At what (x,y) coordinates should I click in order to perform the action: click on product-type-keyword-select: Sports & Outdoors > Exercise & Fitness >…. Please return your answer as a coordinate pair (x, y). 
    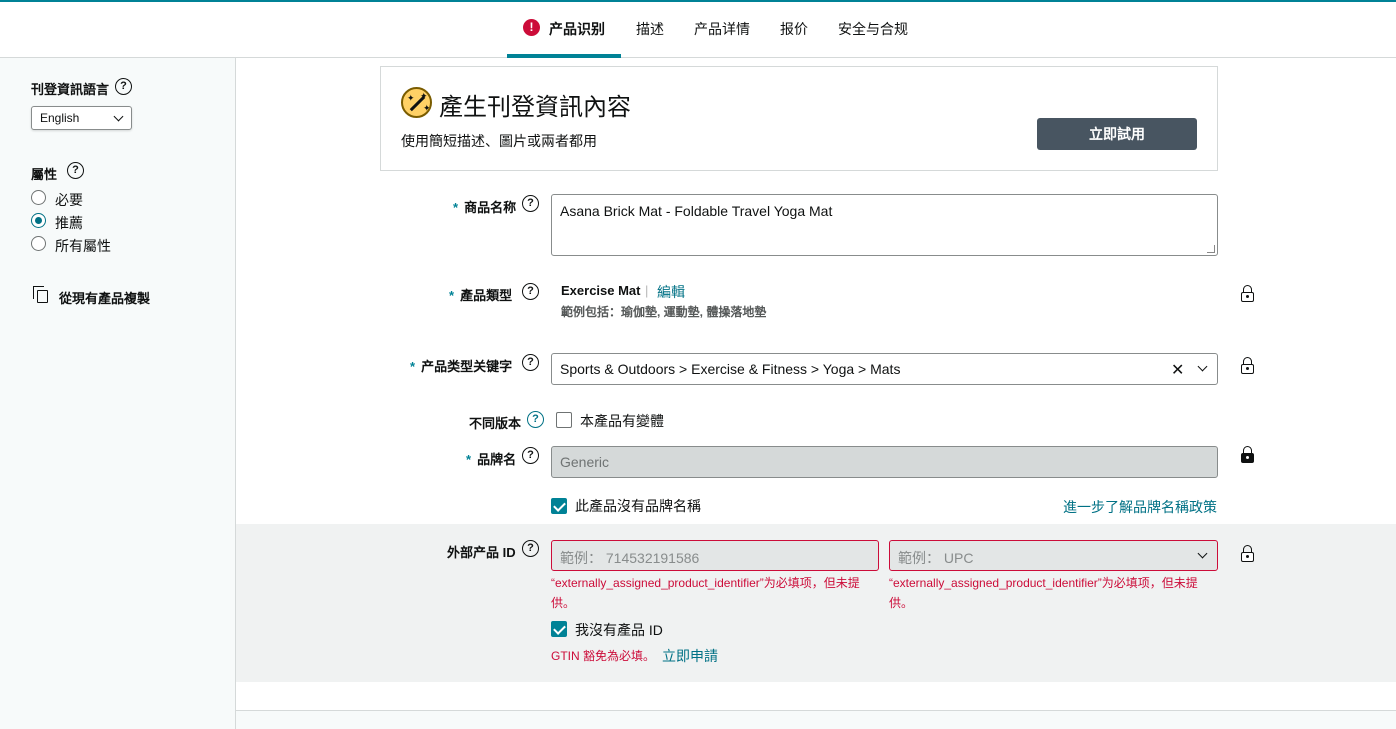
    Looking at the image, I should click on (884, 369).